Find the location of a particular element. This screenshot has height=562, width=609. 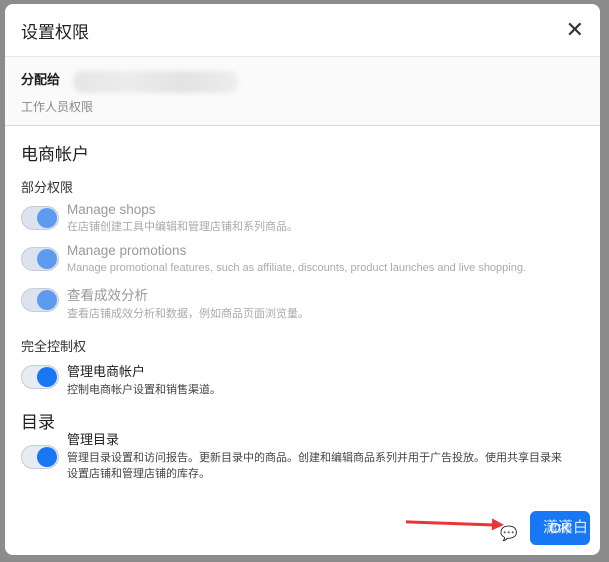

permission-name: Manage shops is located at coordinates (111, 209).